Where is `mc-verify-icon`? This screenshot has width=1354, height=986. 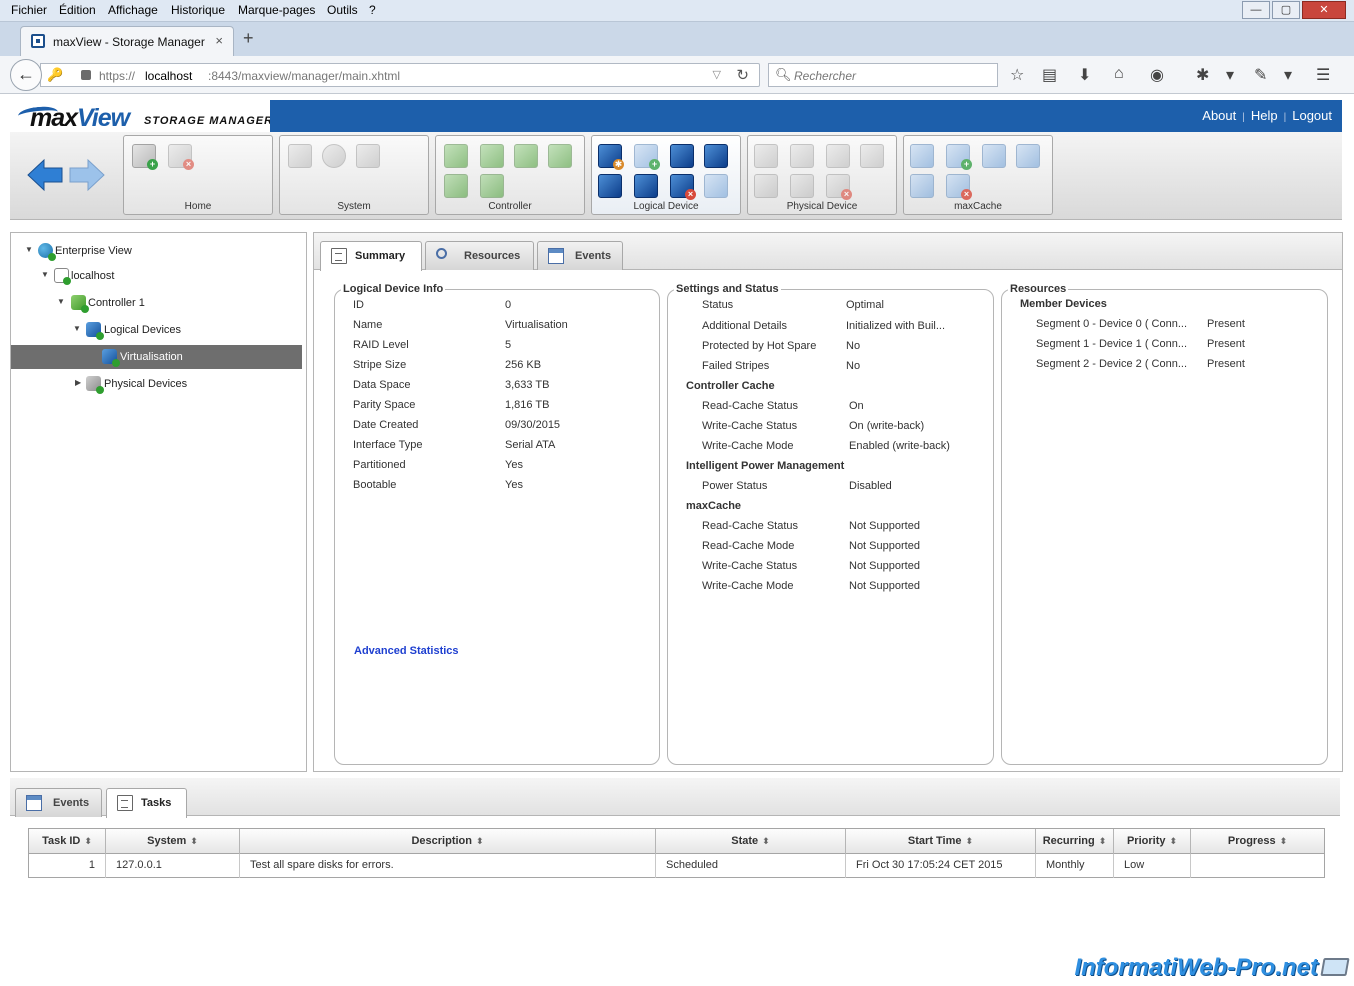 mc-verify-icon is located at coordinates (922, 186).